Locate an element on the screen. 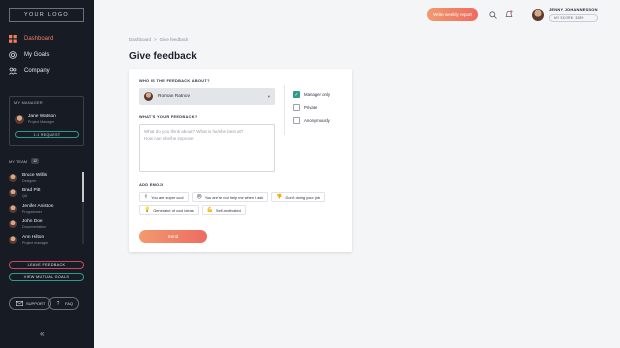  feedback-label: WHAT'S YOUR FEEDBACK? is located at coordinates (168, 116).